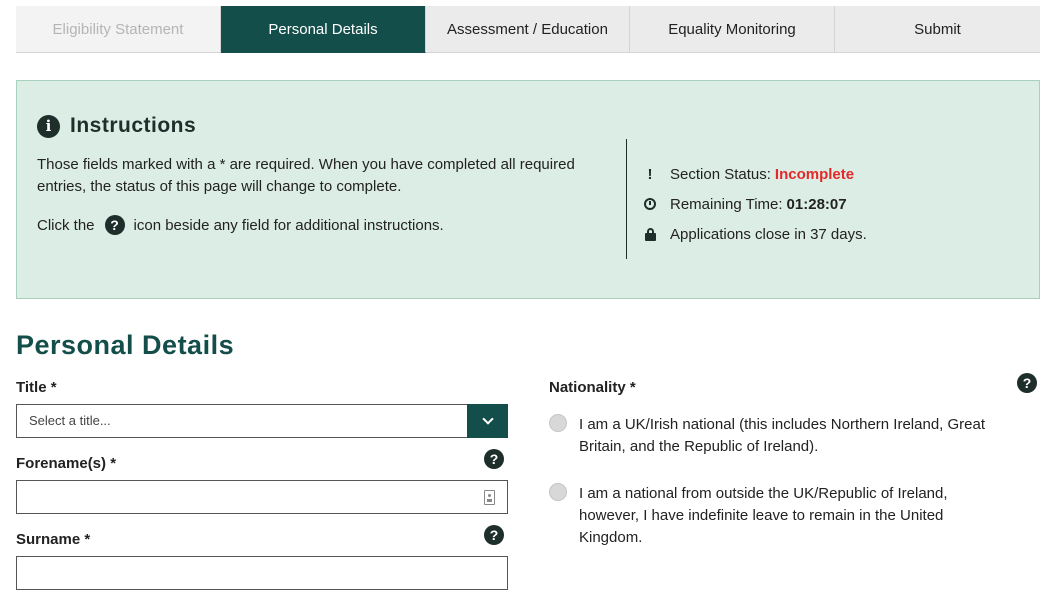 The image size is (1057, 597). I want to click on title-label: Title *, so click(36, 387).